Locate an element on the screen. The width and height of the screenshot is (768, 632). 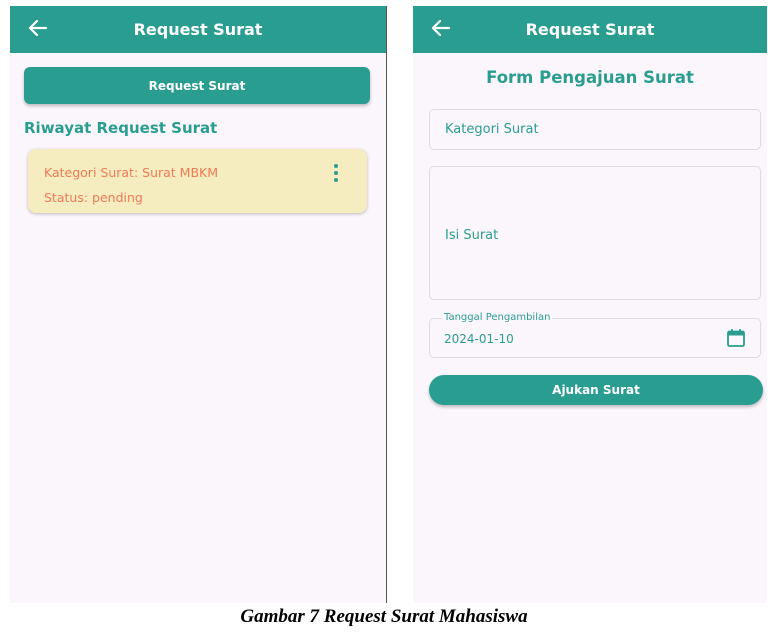
calendar-icon is located at coordinates (736, 338).